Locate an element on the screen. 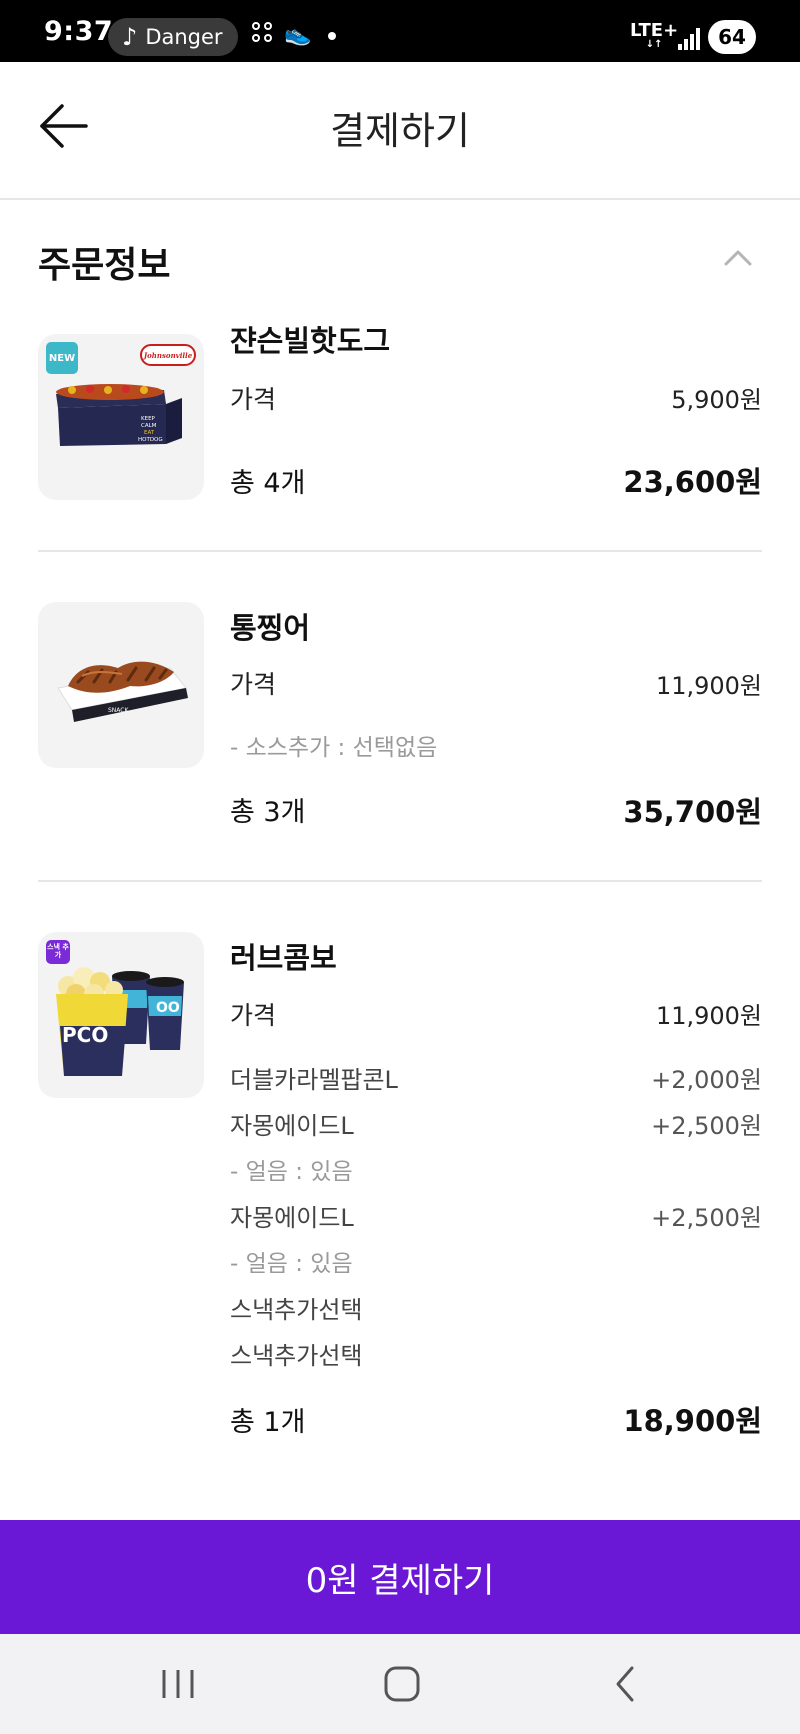  media-title: Danger is located at coordinates (184, 37).